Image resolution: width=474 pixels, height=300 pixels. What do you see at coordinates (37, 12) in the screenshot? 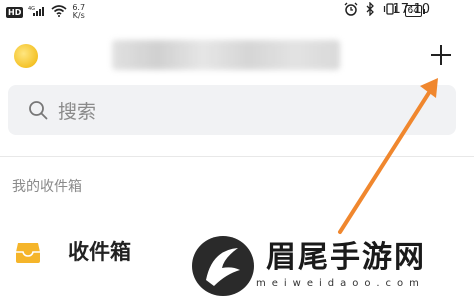
I see `signal-icon: 4G` at bounding box center [37, 12].